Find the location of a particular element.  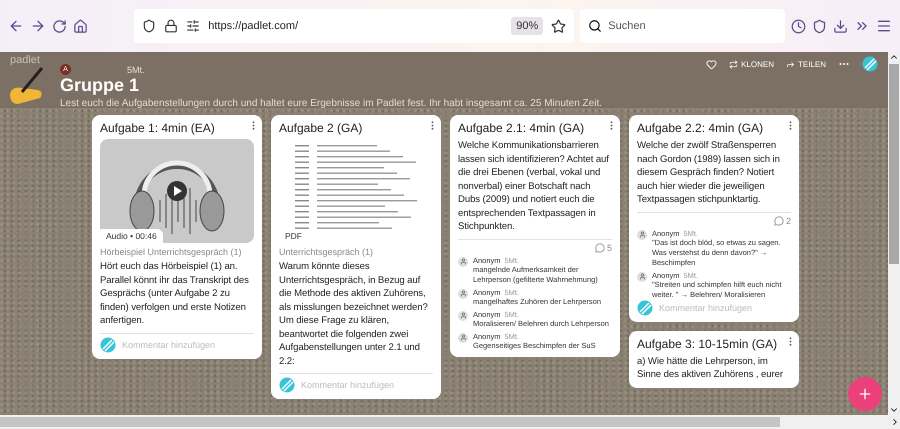

board-description: Lest euch die Aufgabenstellungen durch und haltet eure Ergebnisse im Padlet fest. Ihr habt insgesamt ca. 25 Minuten Zeit. is located at coordinates (331, 103).